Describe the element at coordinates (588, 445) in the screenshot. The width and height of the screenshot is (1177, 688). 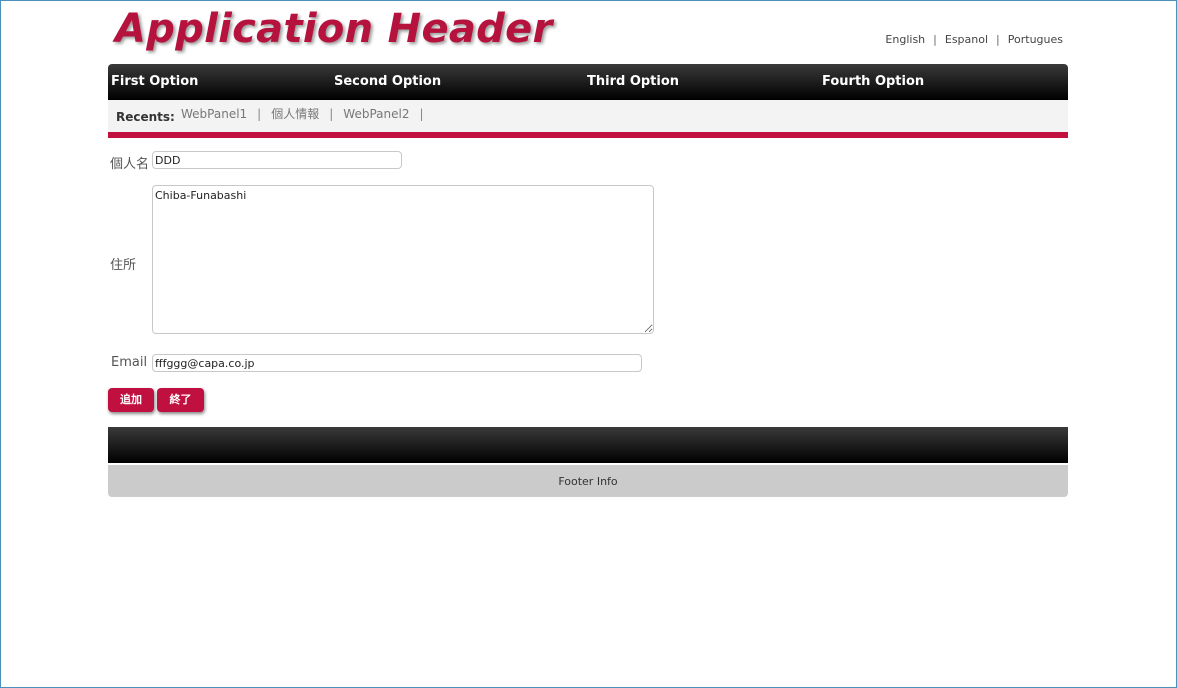
I see `footer-bar` at that location.